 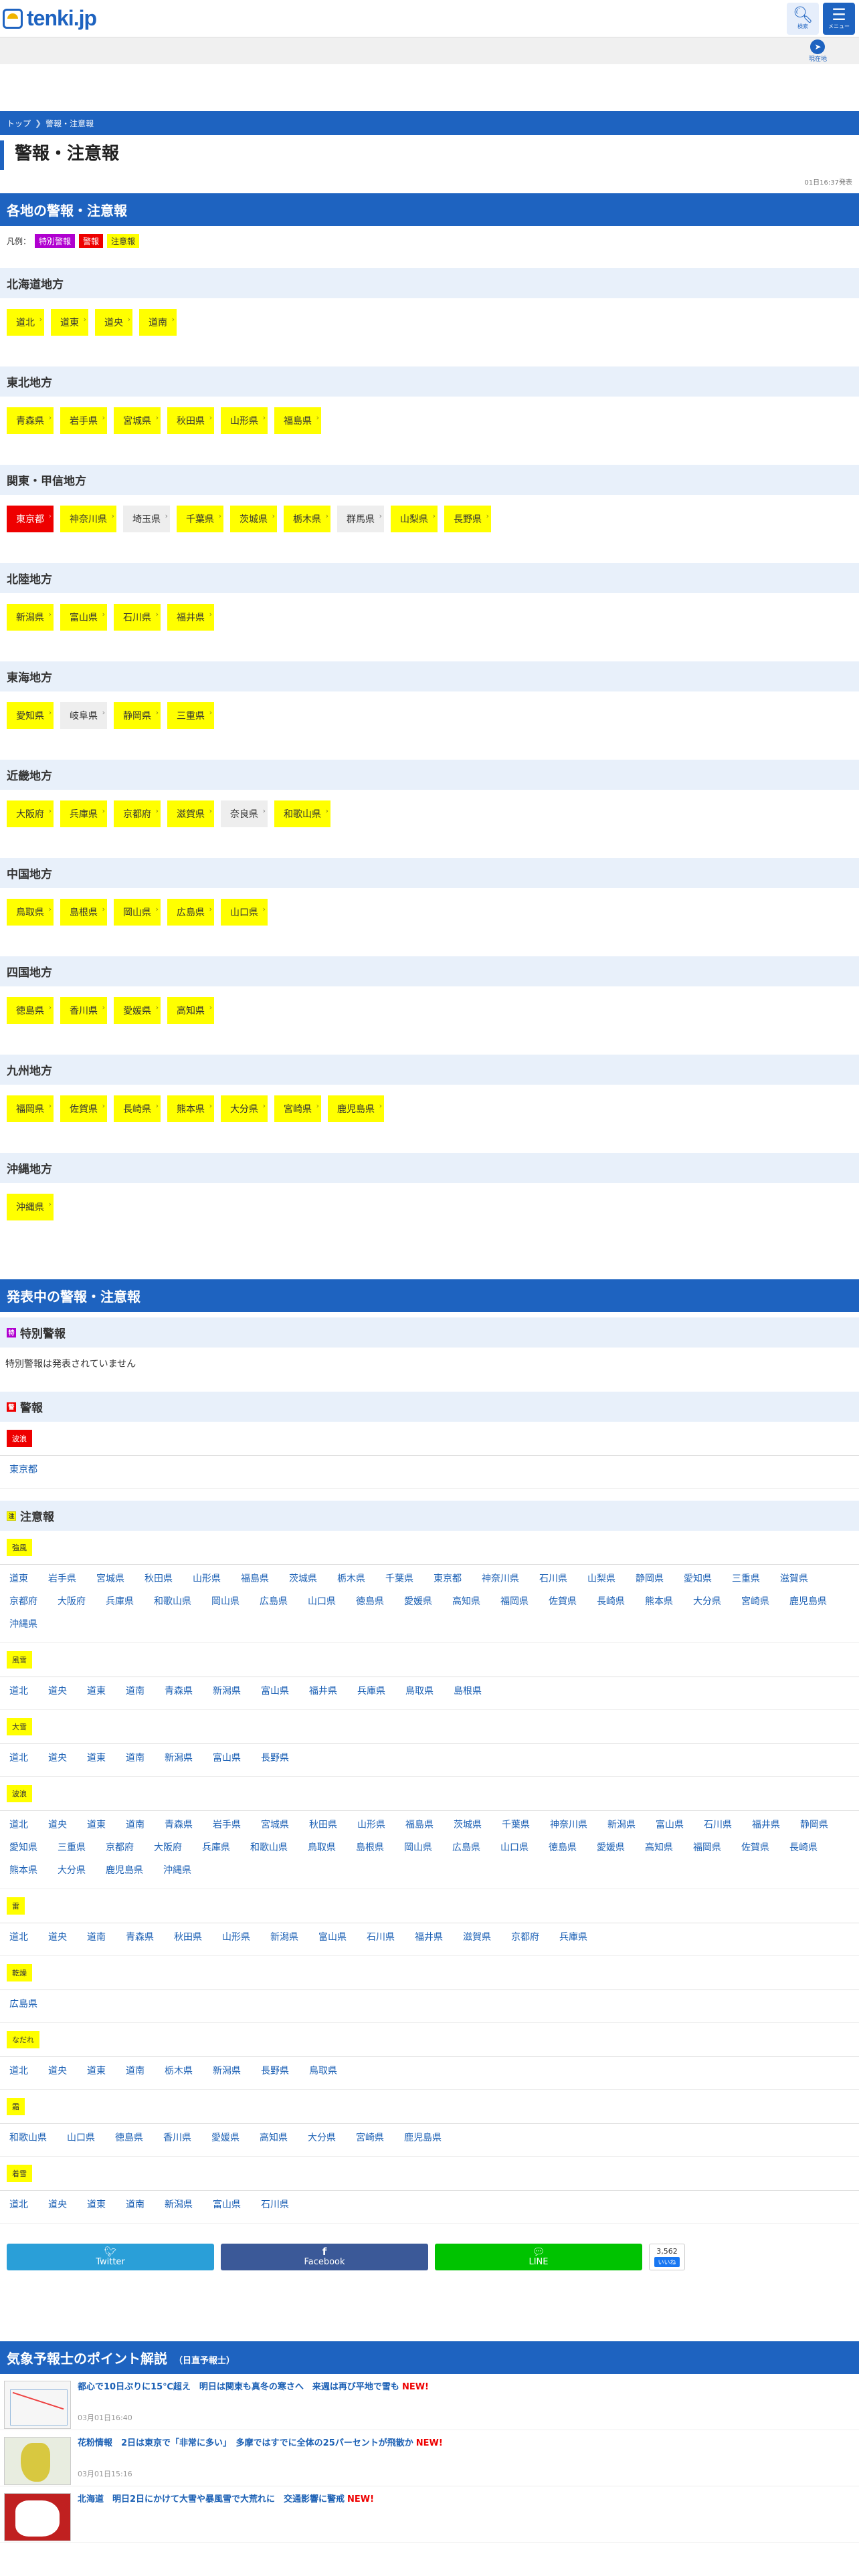 What do you see at coordinates (31, 519) in the screenshot?
I see `prefecture-chip: 東京都` at bounding box center [31, 519].